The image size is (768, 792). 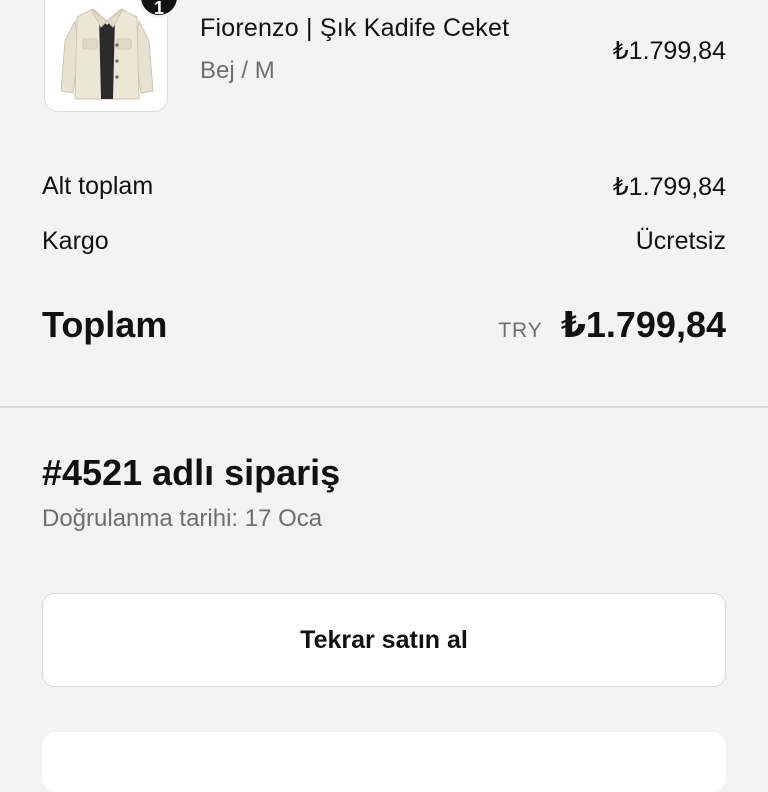 What do you see at coordinates (669, 51) in the screenshot?
I see `product-price: ₺1.799,84` at bounding box center [669, 51].